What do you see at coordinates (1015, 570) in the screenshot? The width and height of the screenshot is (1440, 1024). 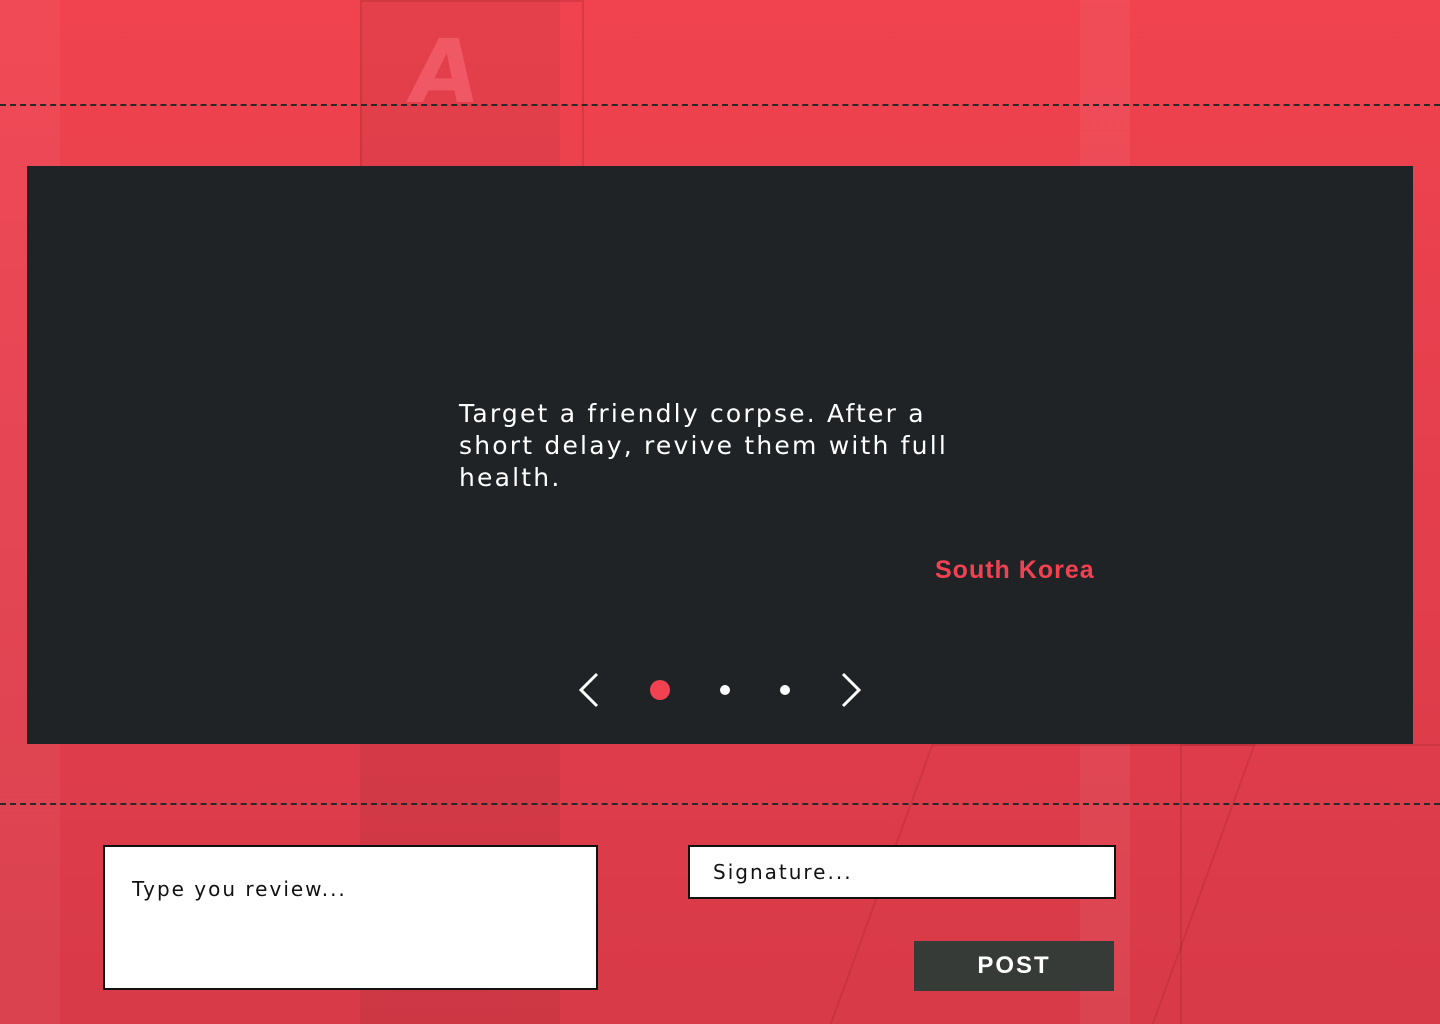 I see `testimonial-country: South Korea` at bounding box center [1015, 570].